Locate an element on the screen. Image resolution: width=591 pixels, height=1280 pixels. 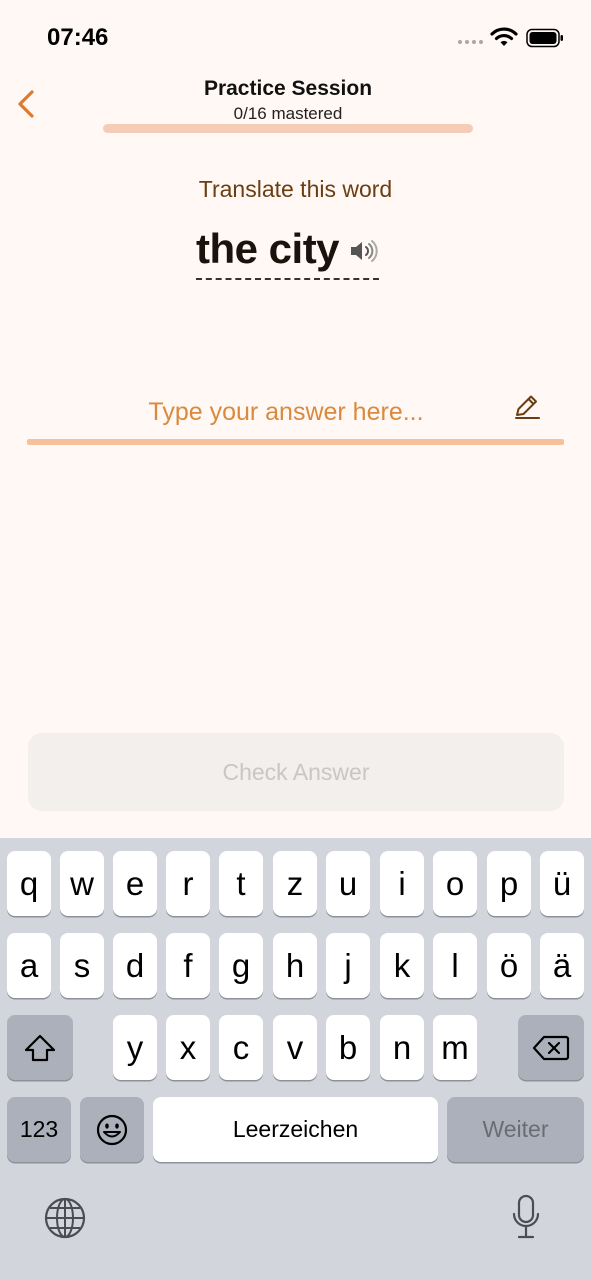
key-n: n is located at coordinates (402, 1047).